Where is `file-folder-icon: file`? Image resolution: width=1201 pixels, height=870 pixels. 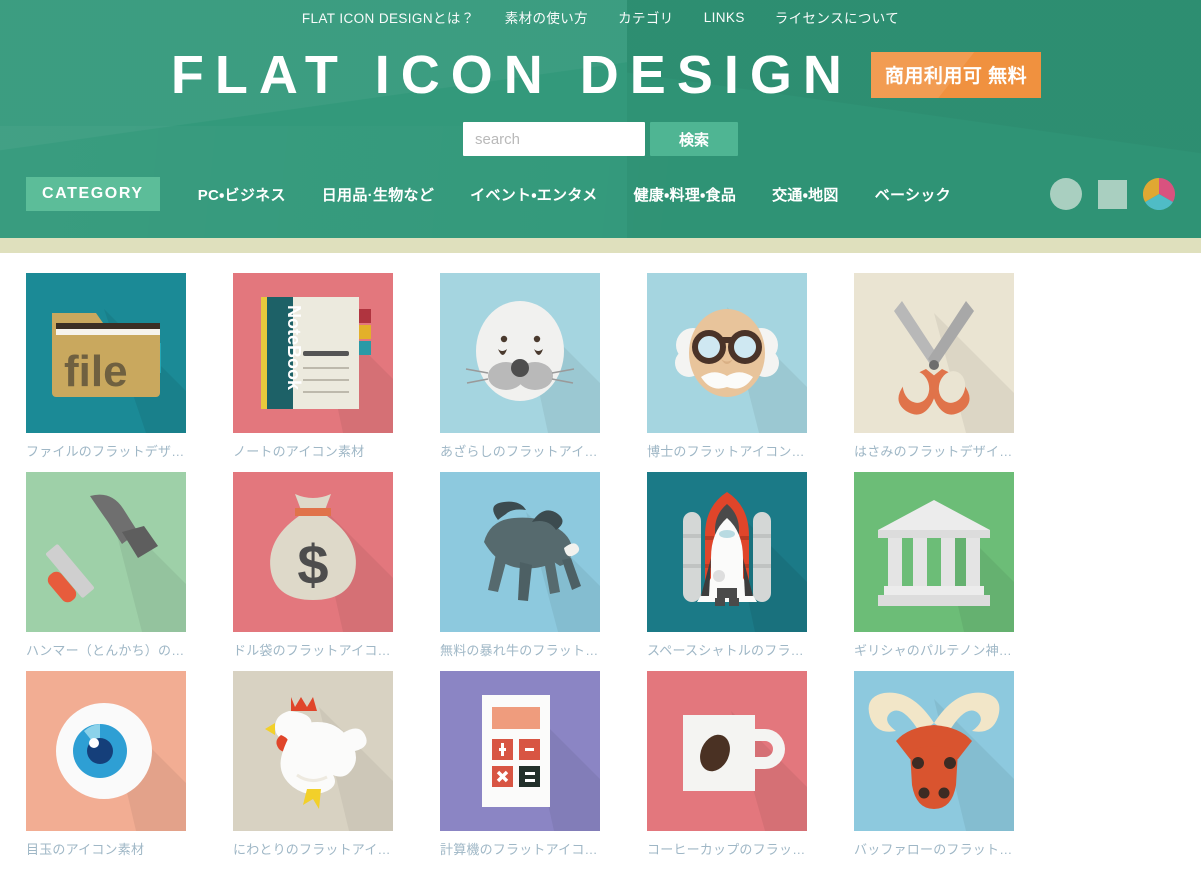 file-folder-icon: file is located at coordinates (106, 353).